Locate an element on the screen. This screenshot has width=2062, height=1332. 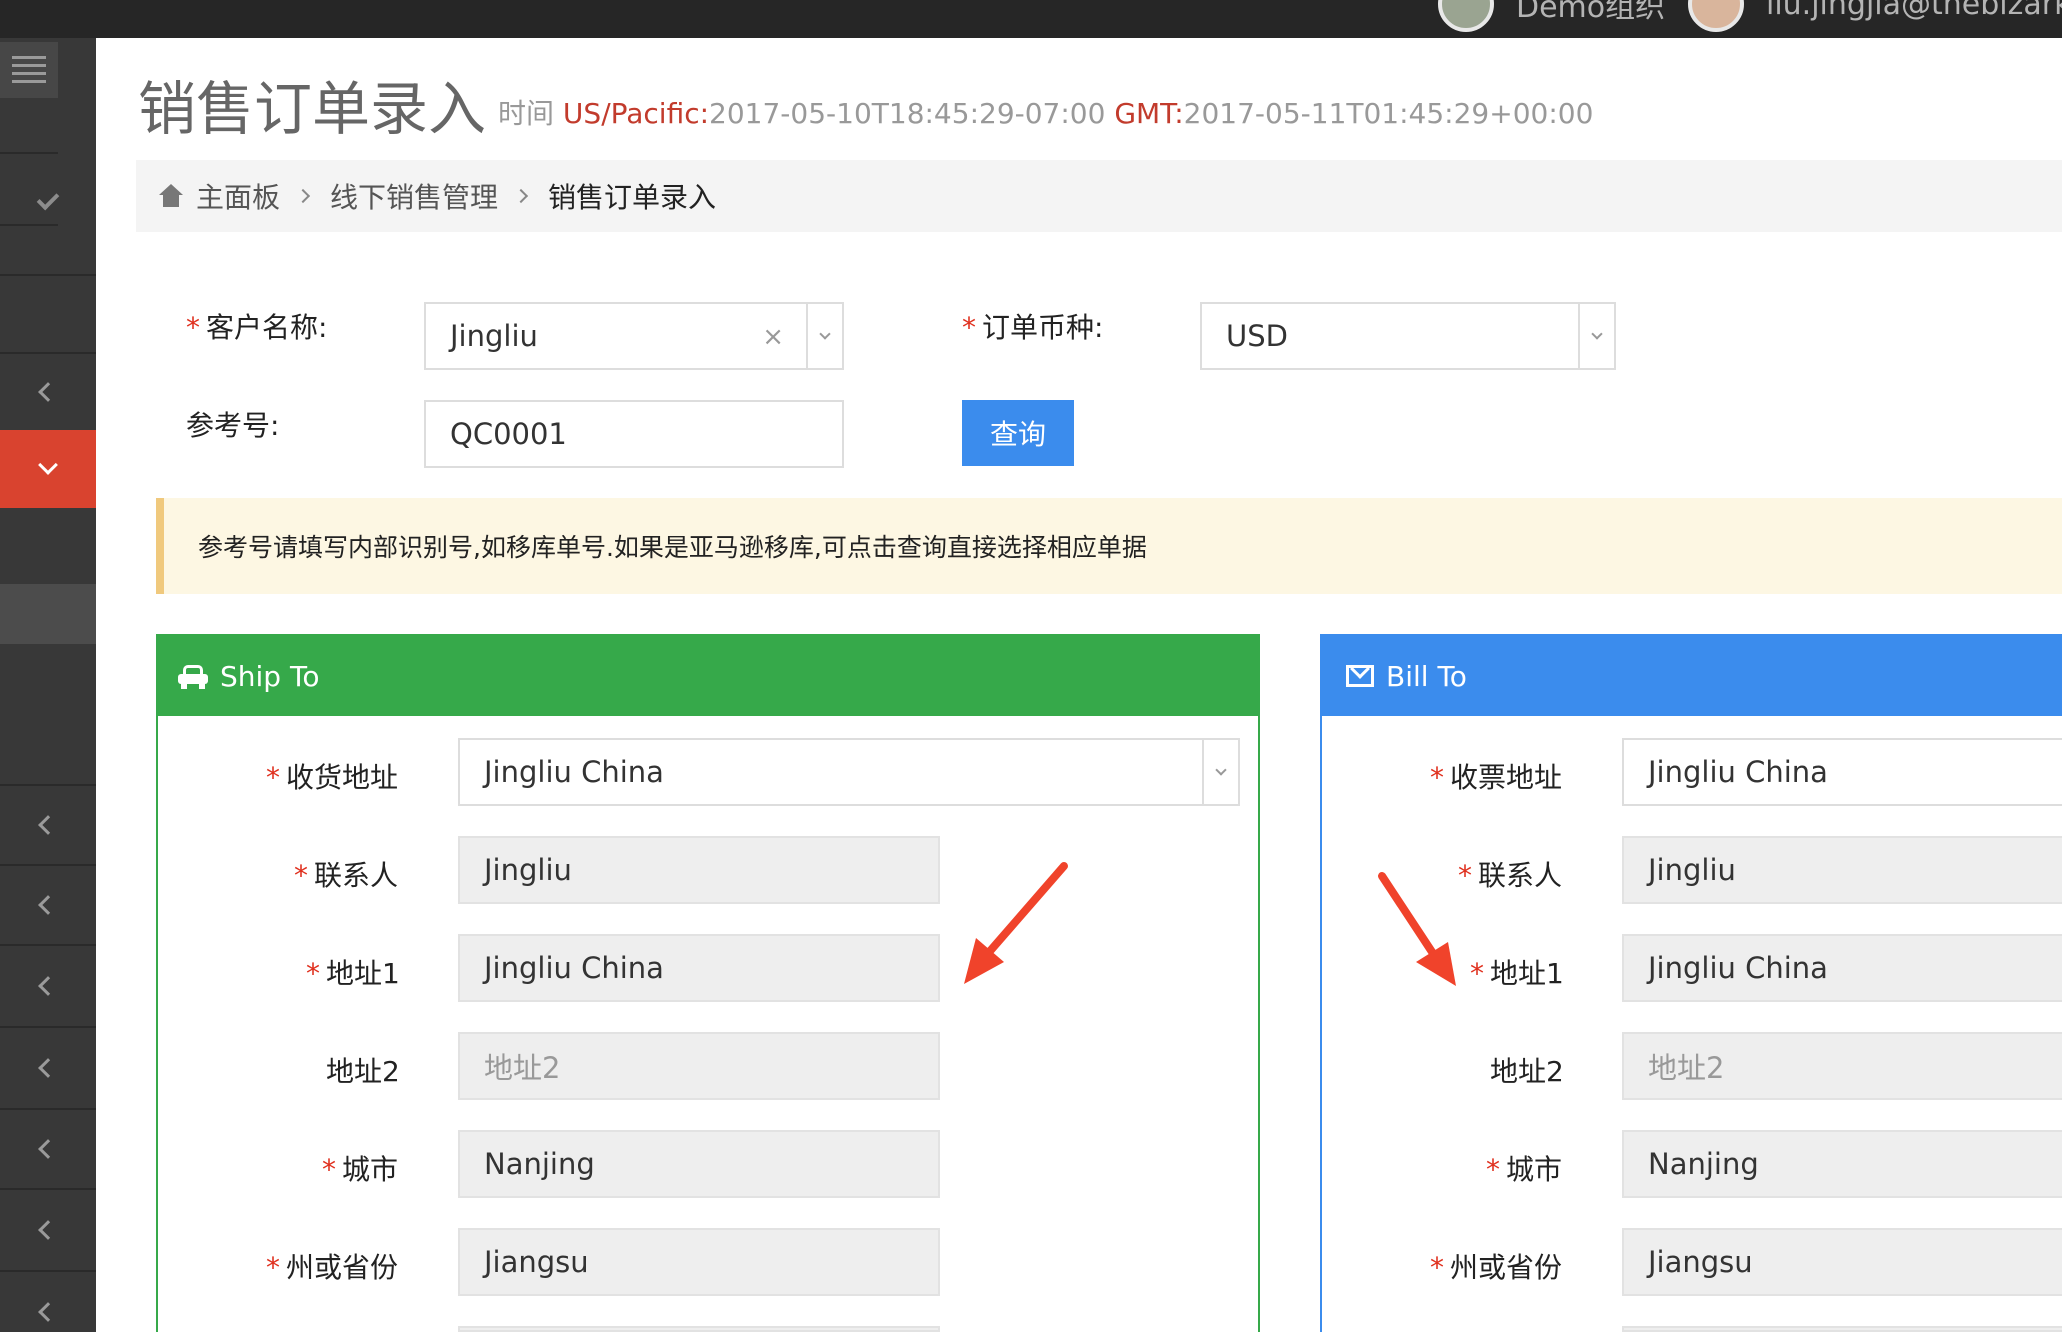
arrow-annotation-right is located at coordinates (1417, 929).